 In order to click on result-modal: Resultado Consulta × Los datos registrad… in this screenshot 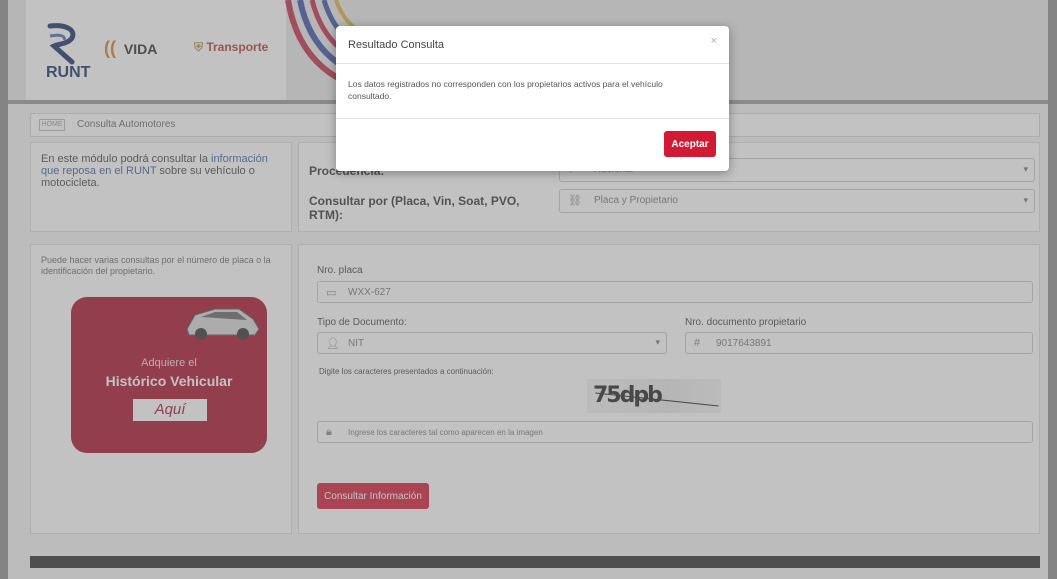, I will do `click(532, 98)`.